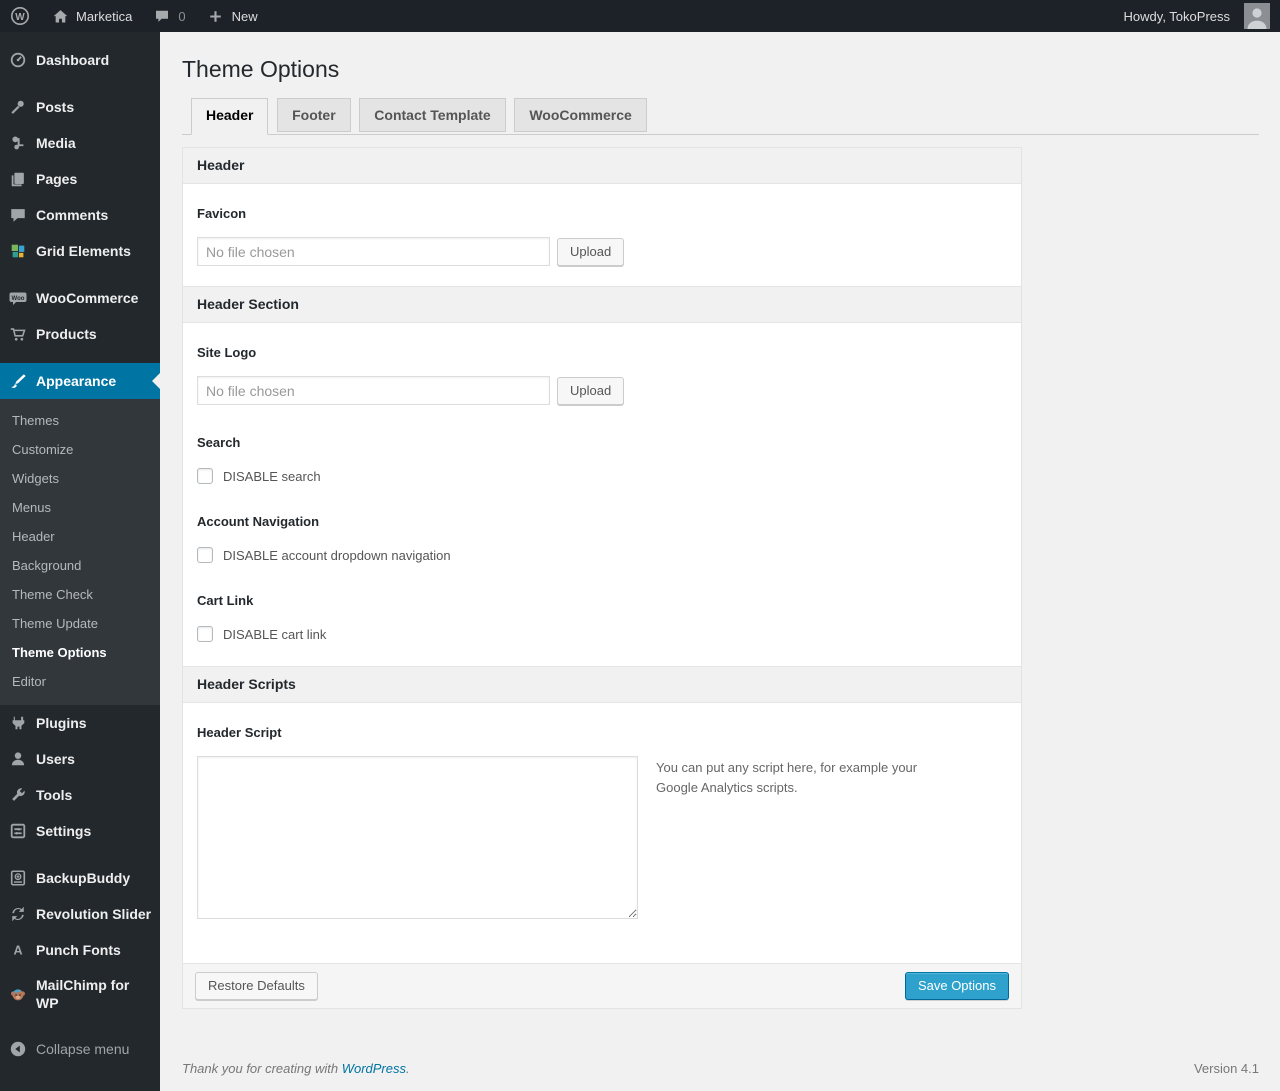 The height and width of the screenshot is (1091, 1280). I want to click on tab-footer: Footer, so click(314, 115).